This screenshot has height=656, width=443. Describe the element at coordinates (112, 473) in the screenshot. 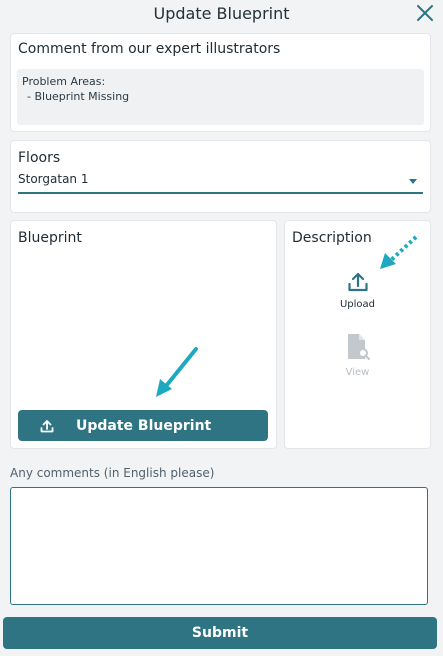

I see `comments-label: Any comments (in English please)` at that location.